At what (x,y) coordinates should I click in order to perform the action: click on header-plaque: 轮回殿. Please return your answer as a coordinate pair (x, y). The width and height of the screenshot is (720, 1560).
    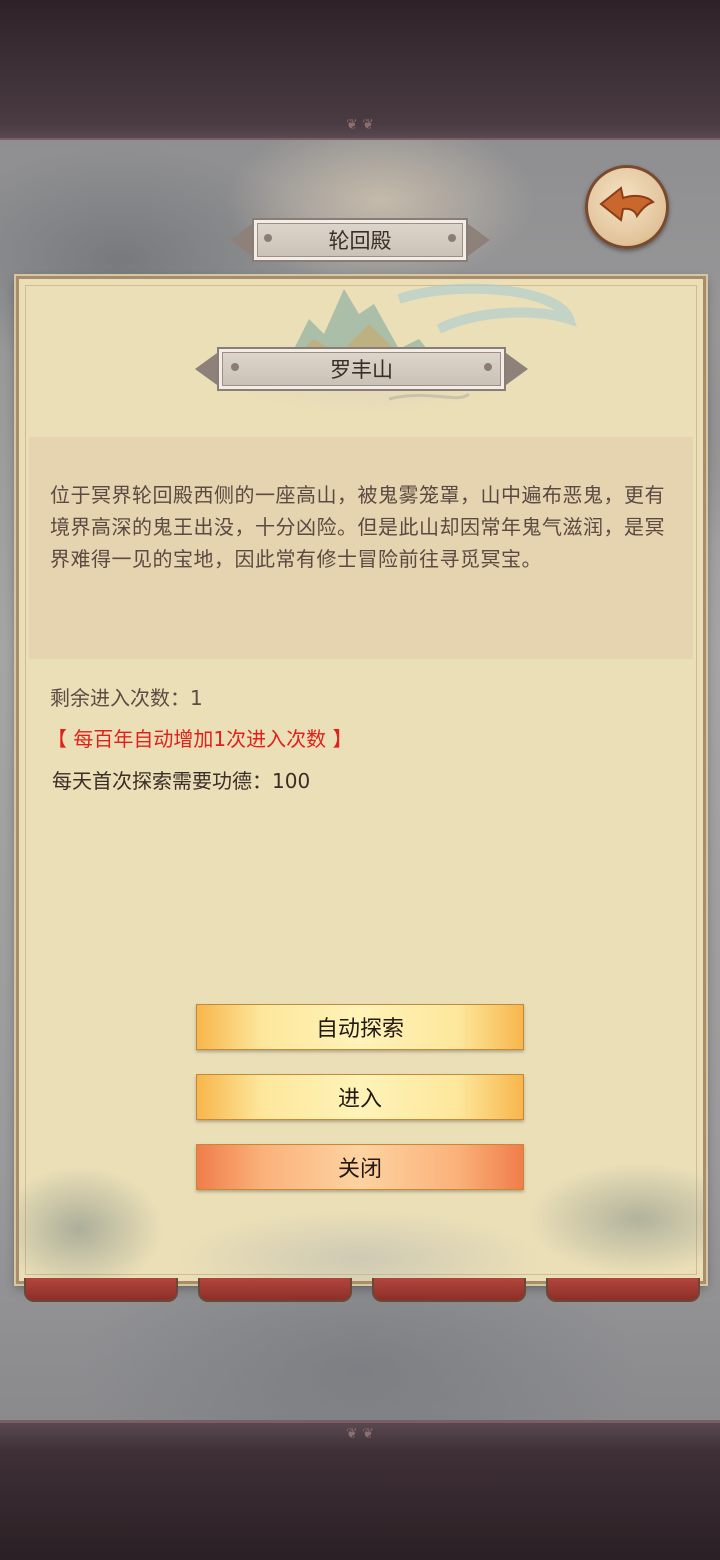
    Looking at the image, I should click on (360, 240).